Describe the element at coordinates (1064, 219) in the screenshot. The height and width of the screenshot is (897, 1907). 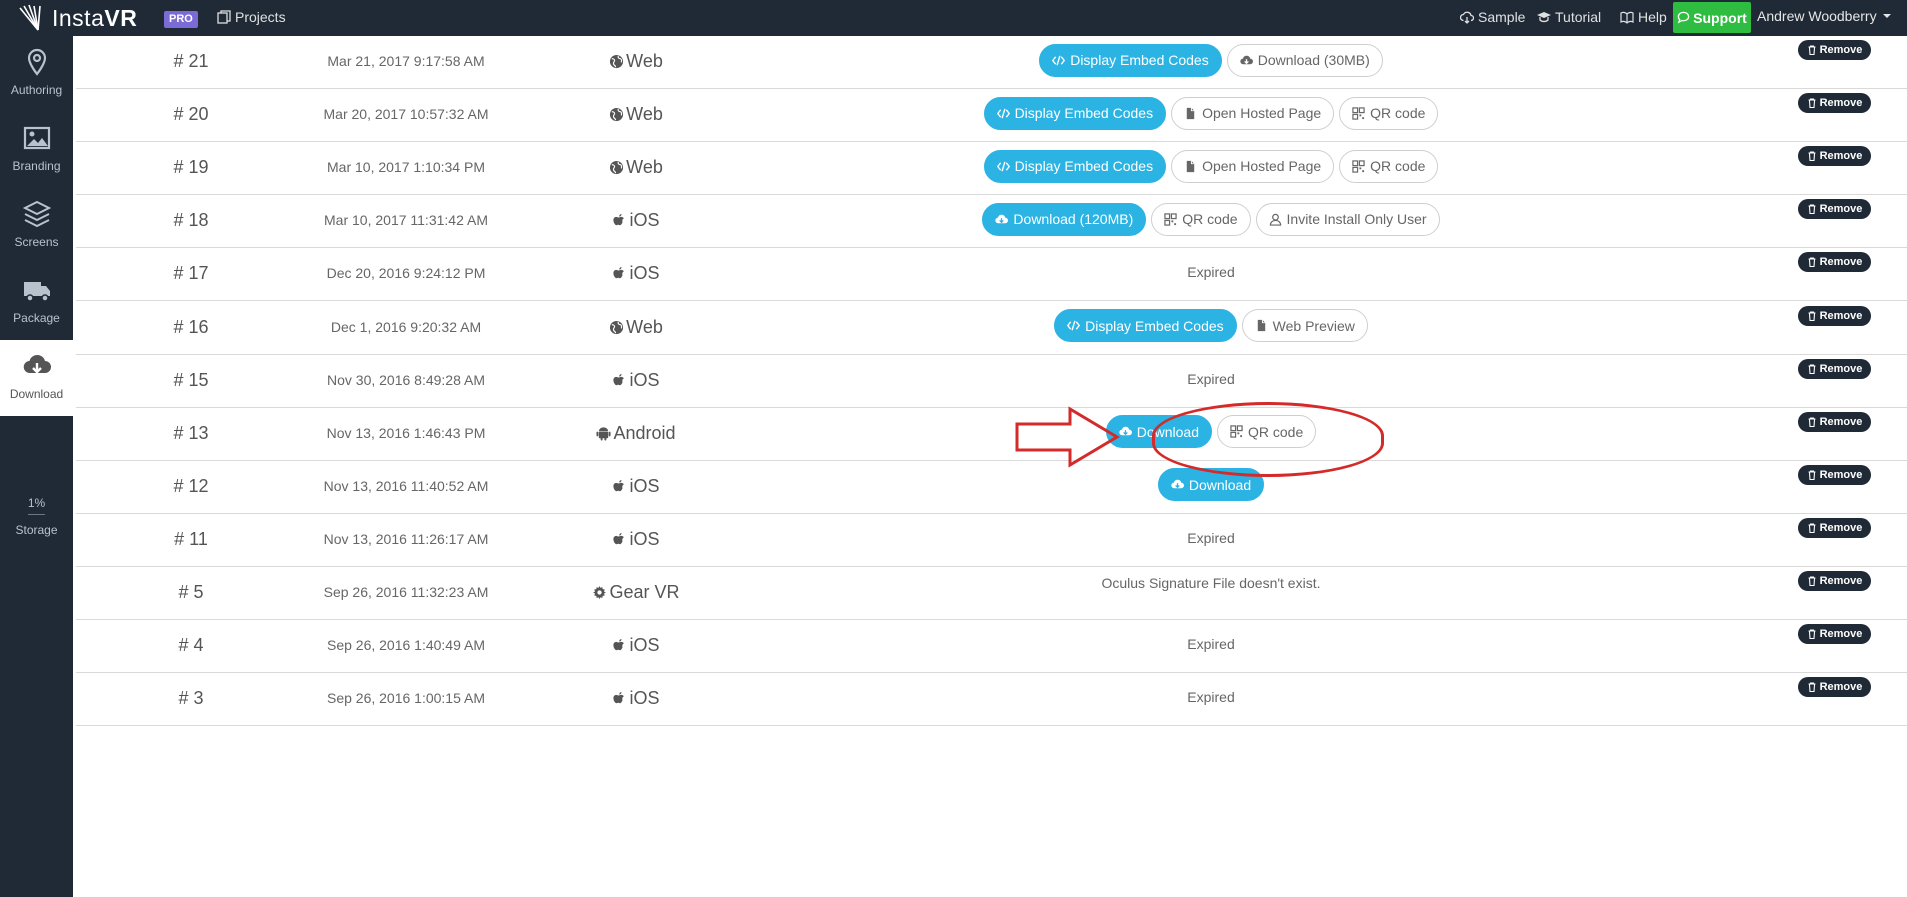
I see `download-120mb-button: Download (120MB)` at that location.